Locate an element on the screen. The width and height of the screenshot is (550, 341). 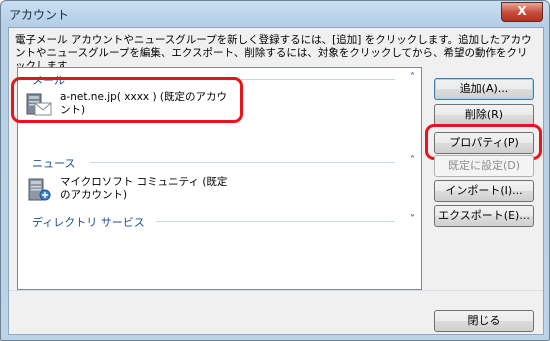
group-header-news: ニュース ˄ is located at coordinates (219, 162).